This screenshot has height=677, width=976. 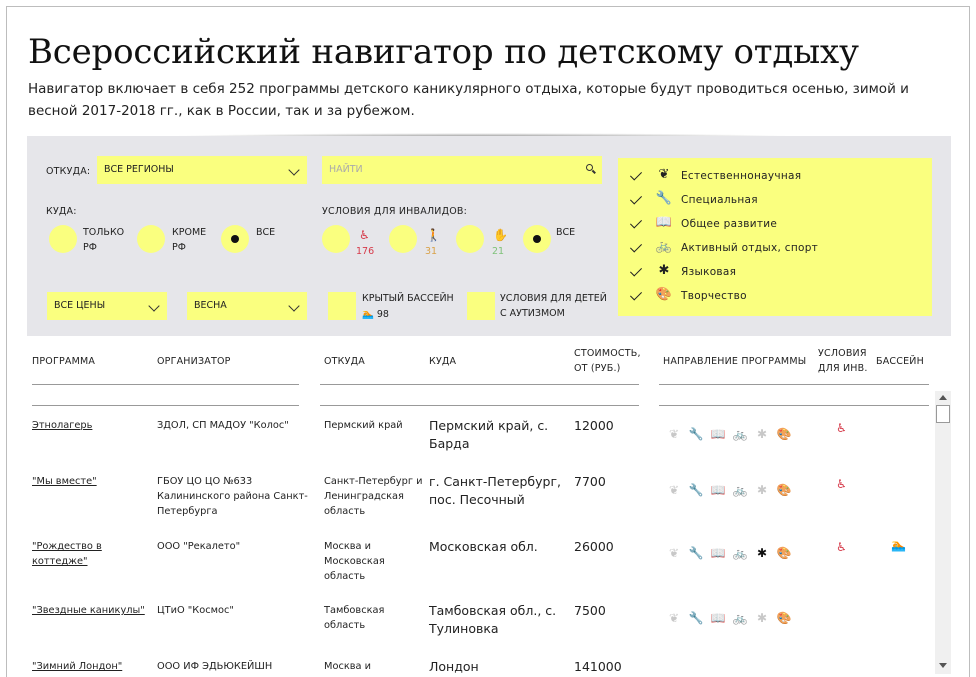 I want to click on scroll-up-icon, so click(x=943, y=397).